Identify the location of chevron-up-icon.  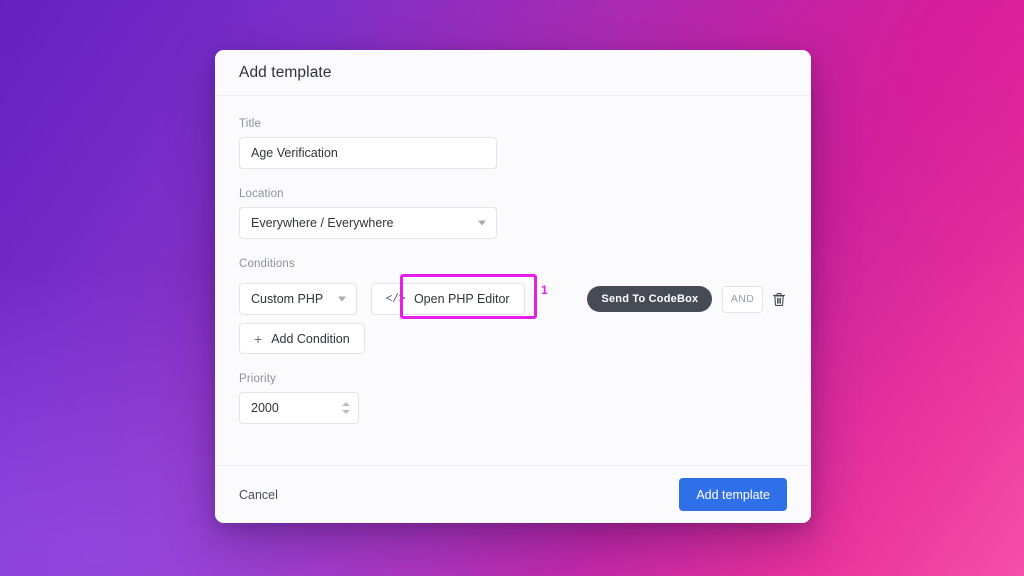
(346, 404).